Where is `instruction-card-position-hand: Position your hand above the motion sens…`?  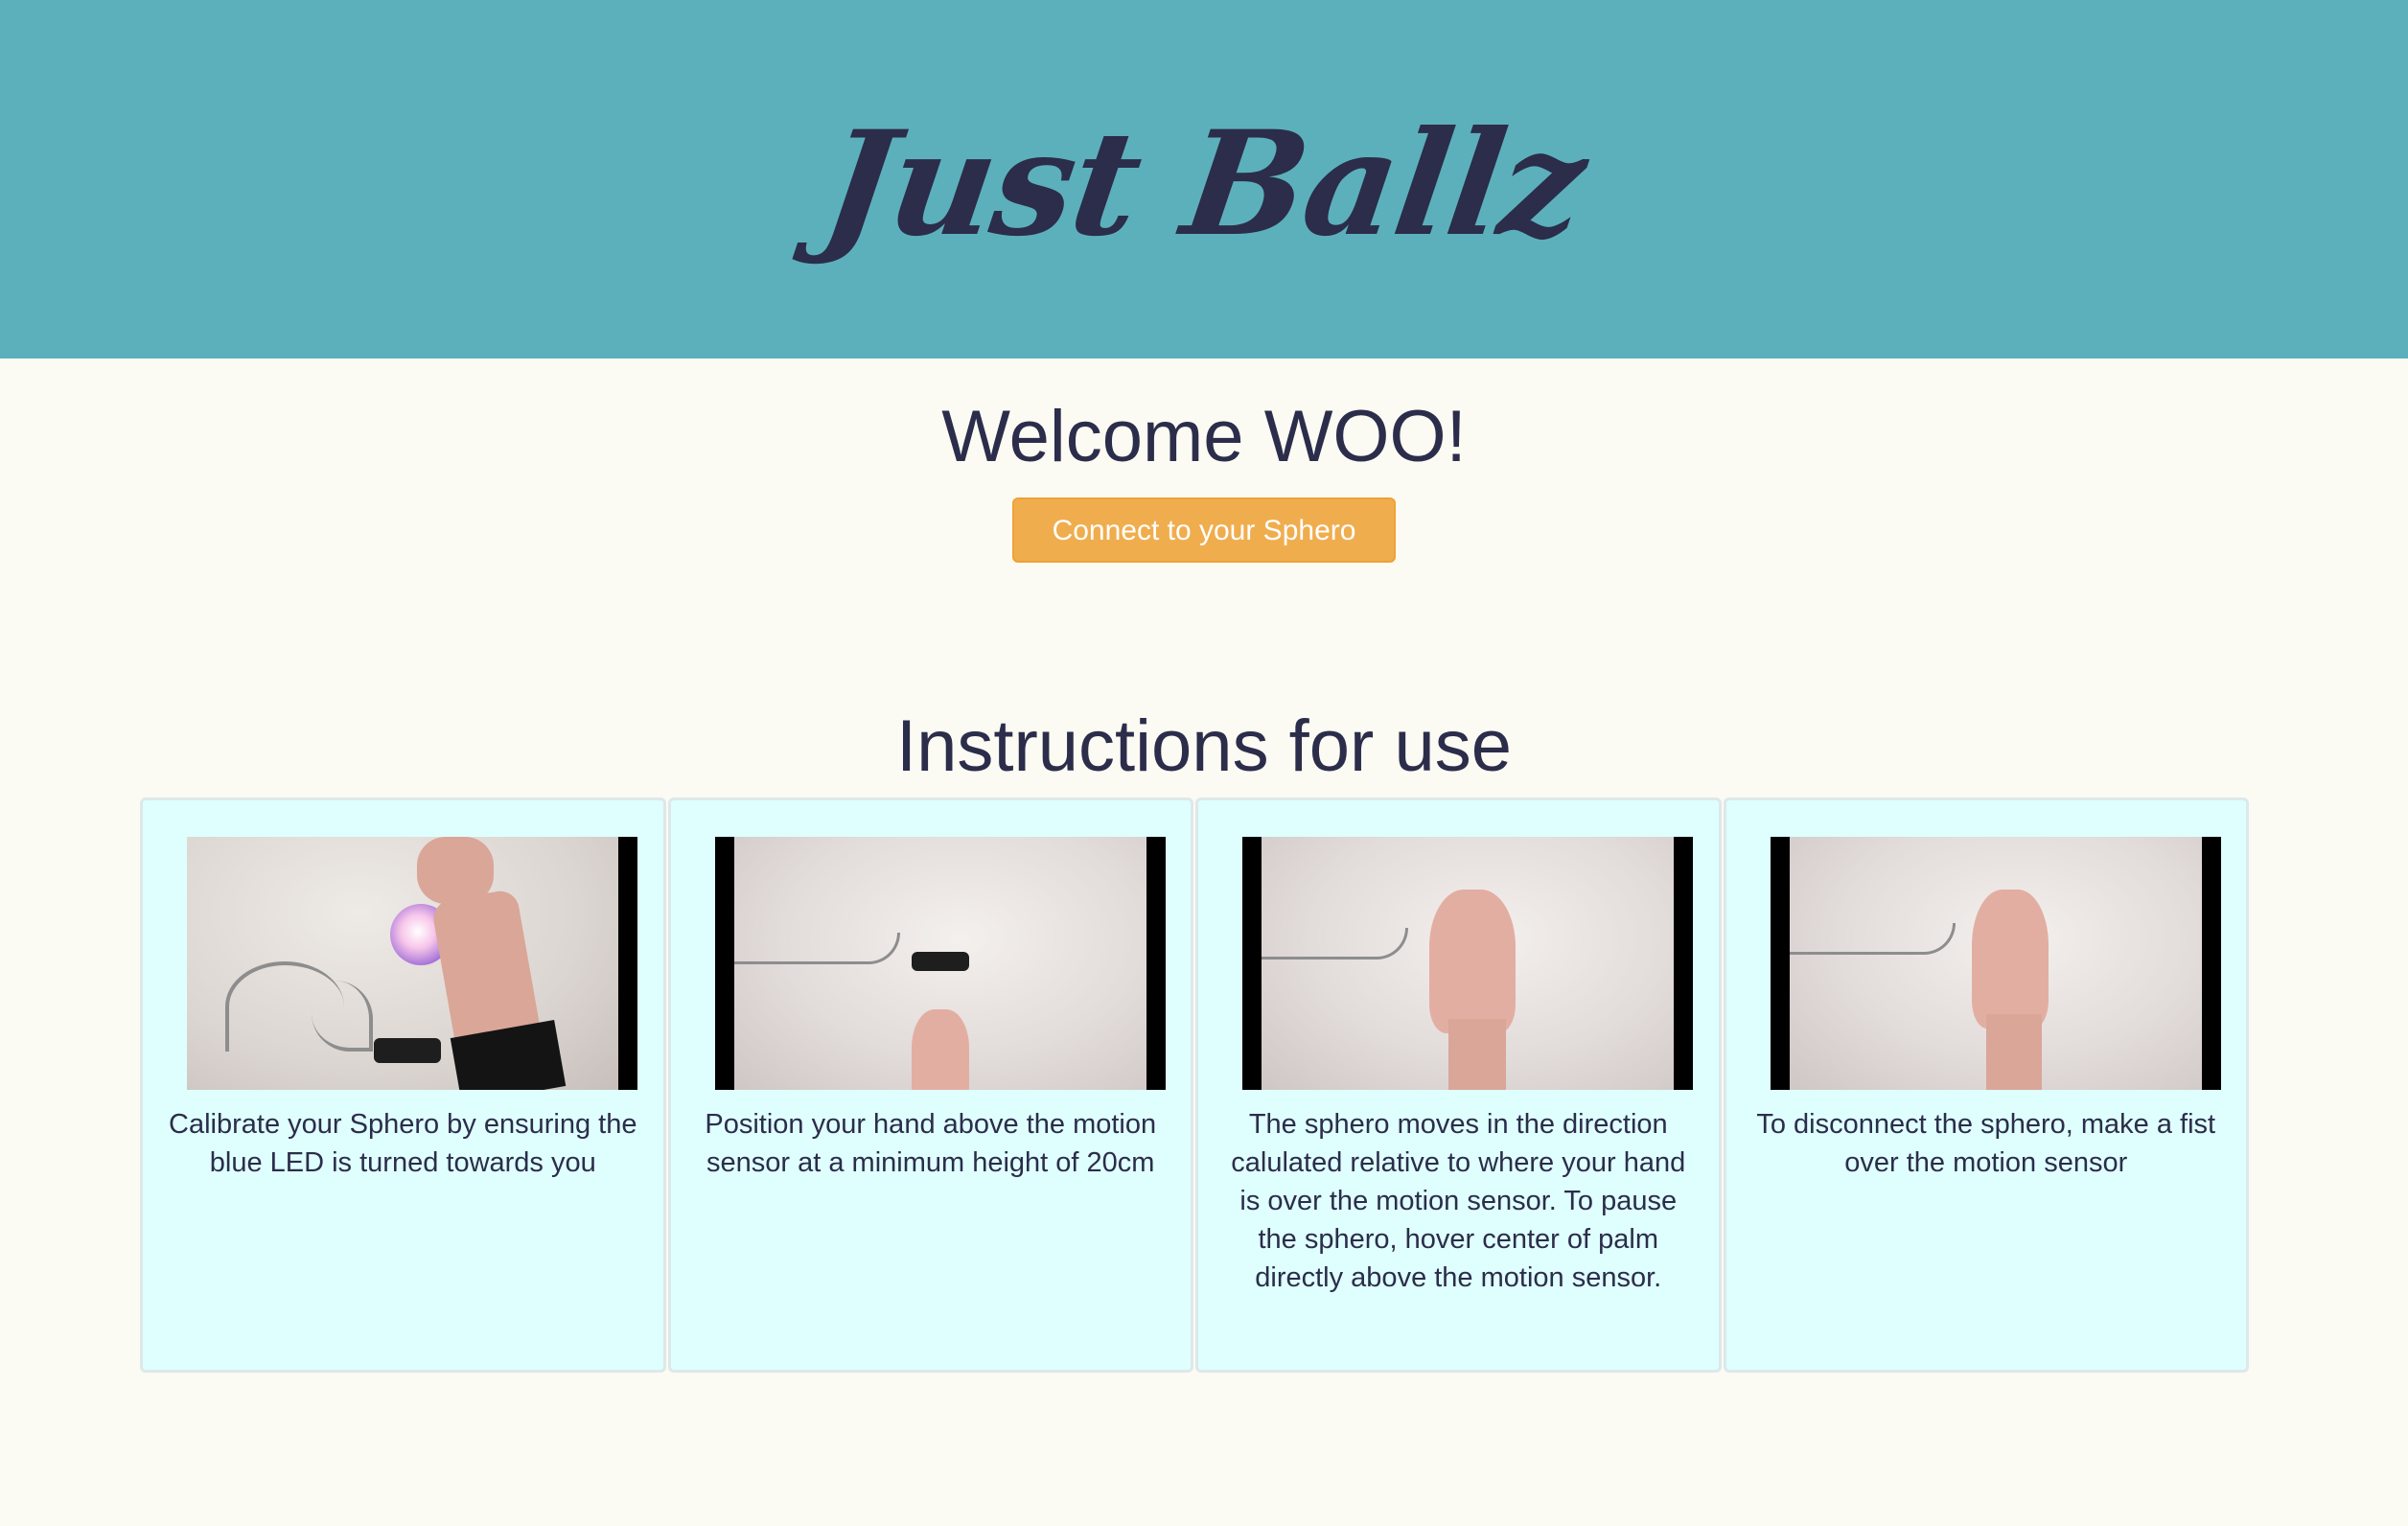
instruction-card-position-hand: Position your hand above the motion sens… is located at coordinates (930, 1085).